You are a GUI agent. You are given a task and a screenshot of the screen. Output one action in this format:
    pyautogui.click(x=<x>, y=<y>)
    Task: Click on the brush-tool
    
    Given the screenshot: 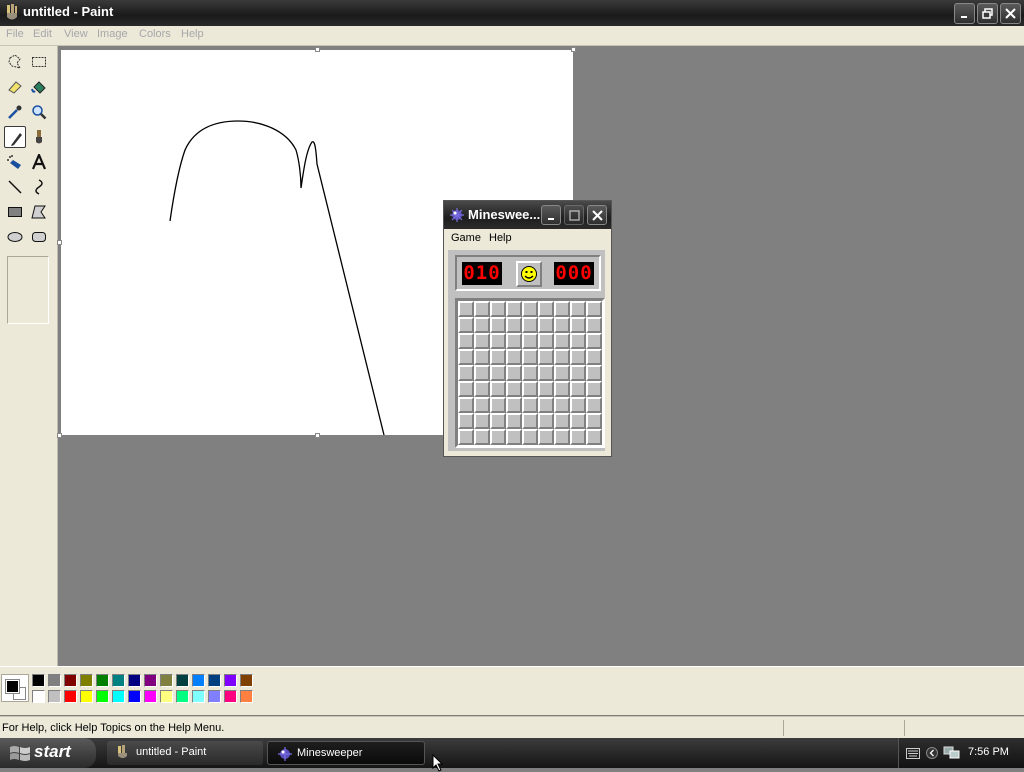 What is the action you would take?
    pyautogui.click(x=39, y=137)
    